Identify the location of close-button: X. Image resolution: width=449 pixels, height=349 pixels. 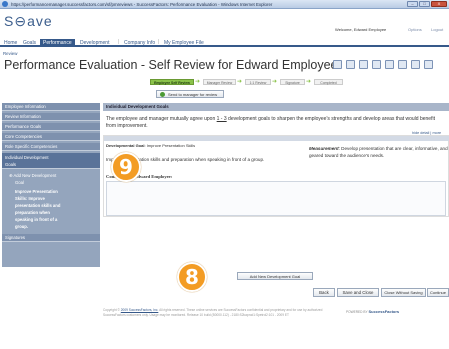
(439, 4).